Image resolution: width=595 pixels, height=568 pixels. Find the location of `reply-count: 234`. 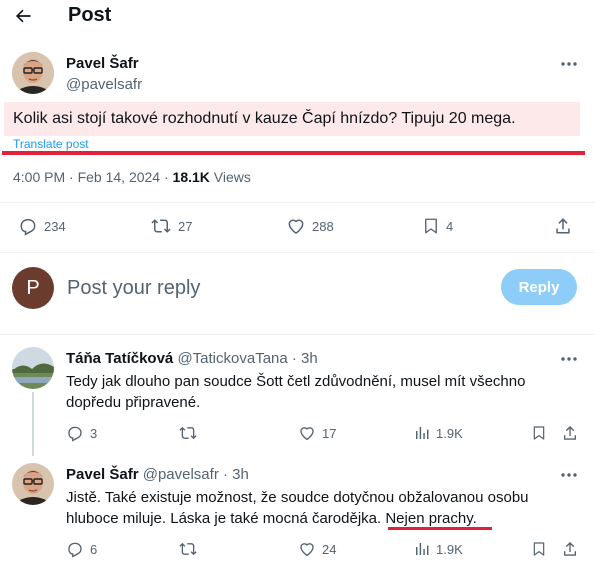

reply-count: 234 is located at coordinates (55, 226).